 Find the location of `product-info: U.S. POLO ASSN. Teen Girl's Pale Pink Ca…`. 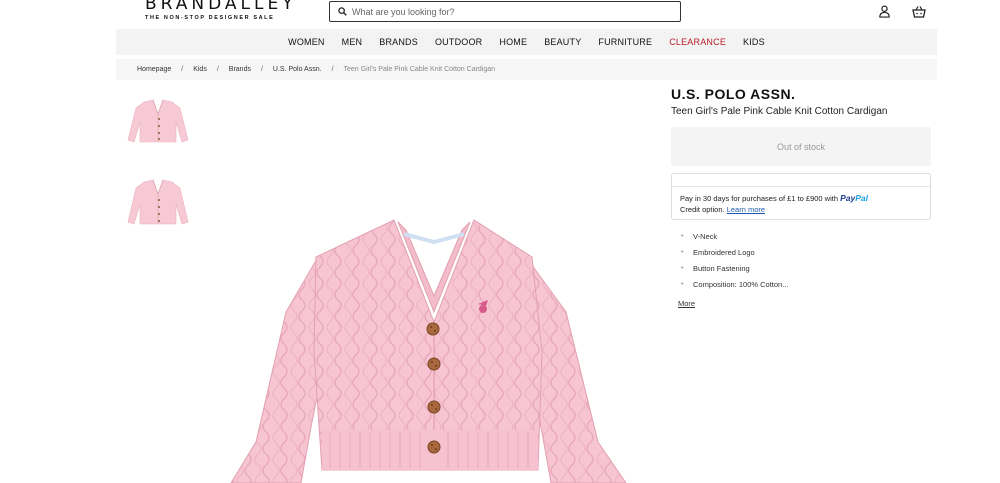

product-info: U.S. POLO ASSN. Teen Girl's Pale Pink Ca… is located at coordinates (801, 198).